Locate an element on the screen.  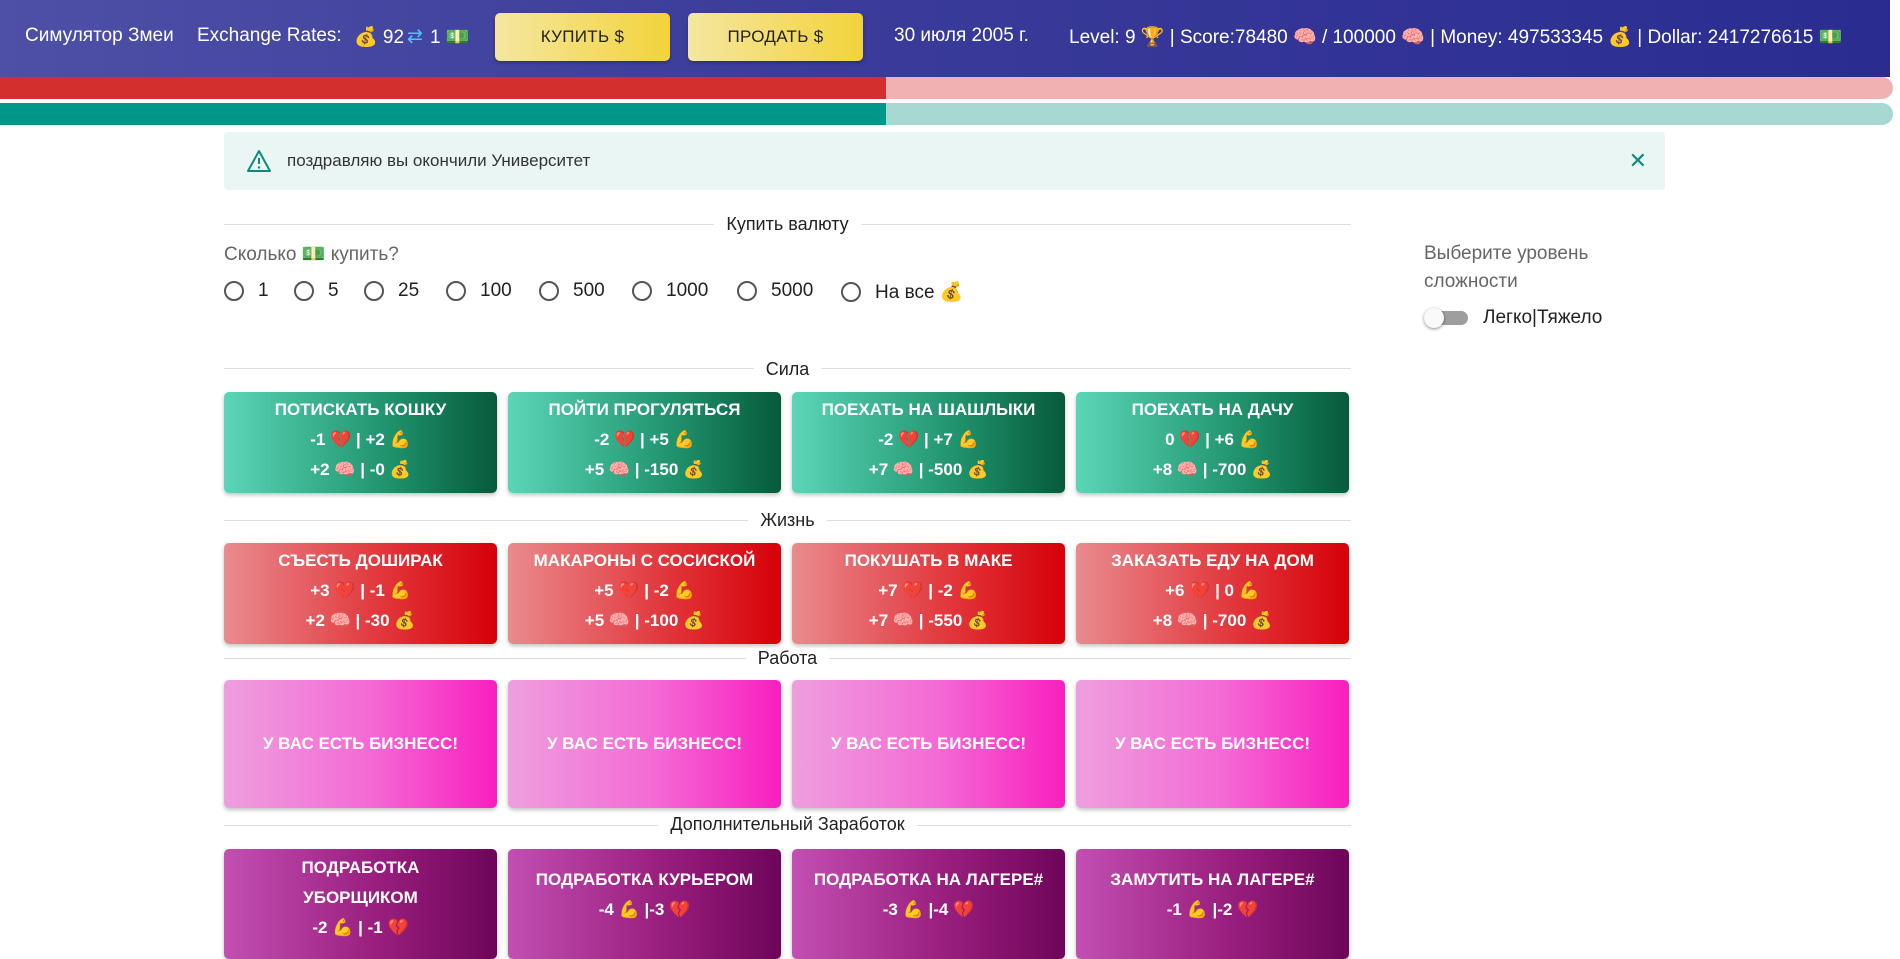
life-section-title: Жизнь is located at coordinates (787, 520).